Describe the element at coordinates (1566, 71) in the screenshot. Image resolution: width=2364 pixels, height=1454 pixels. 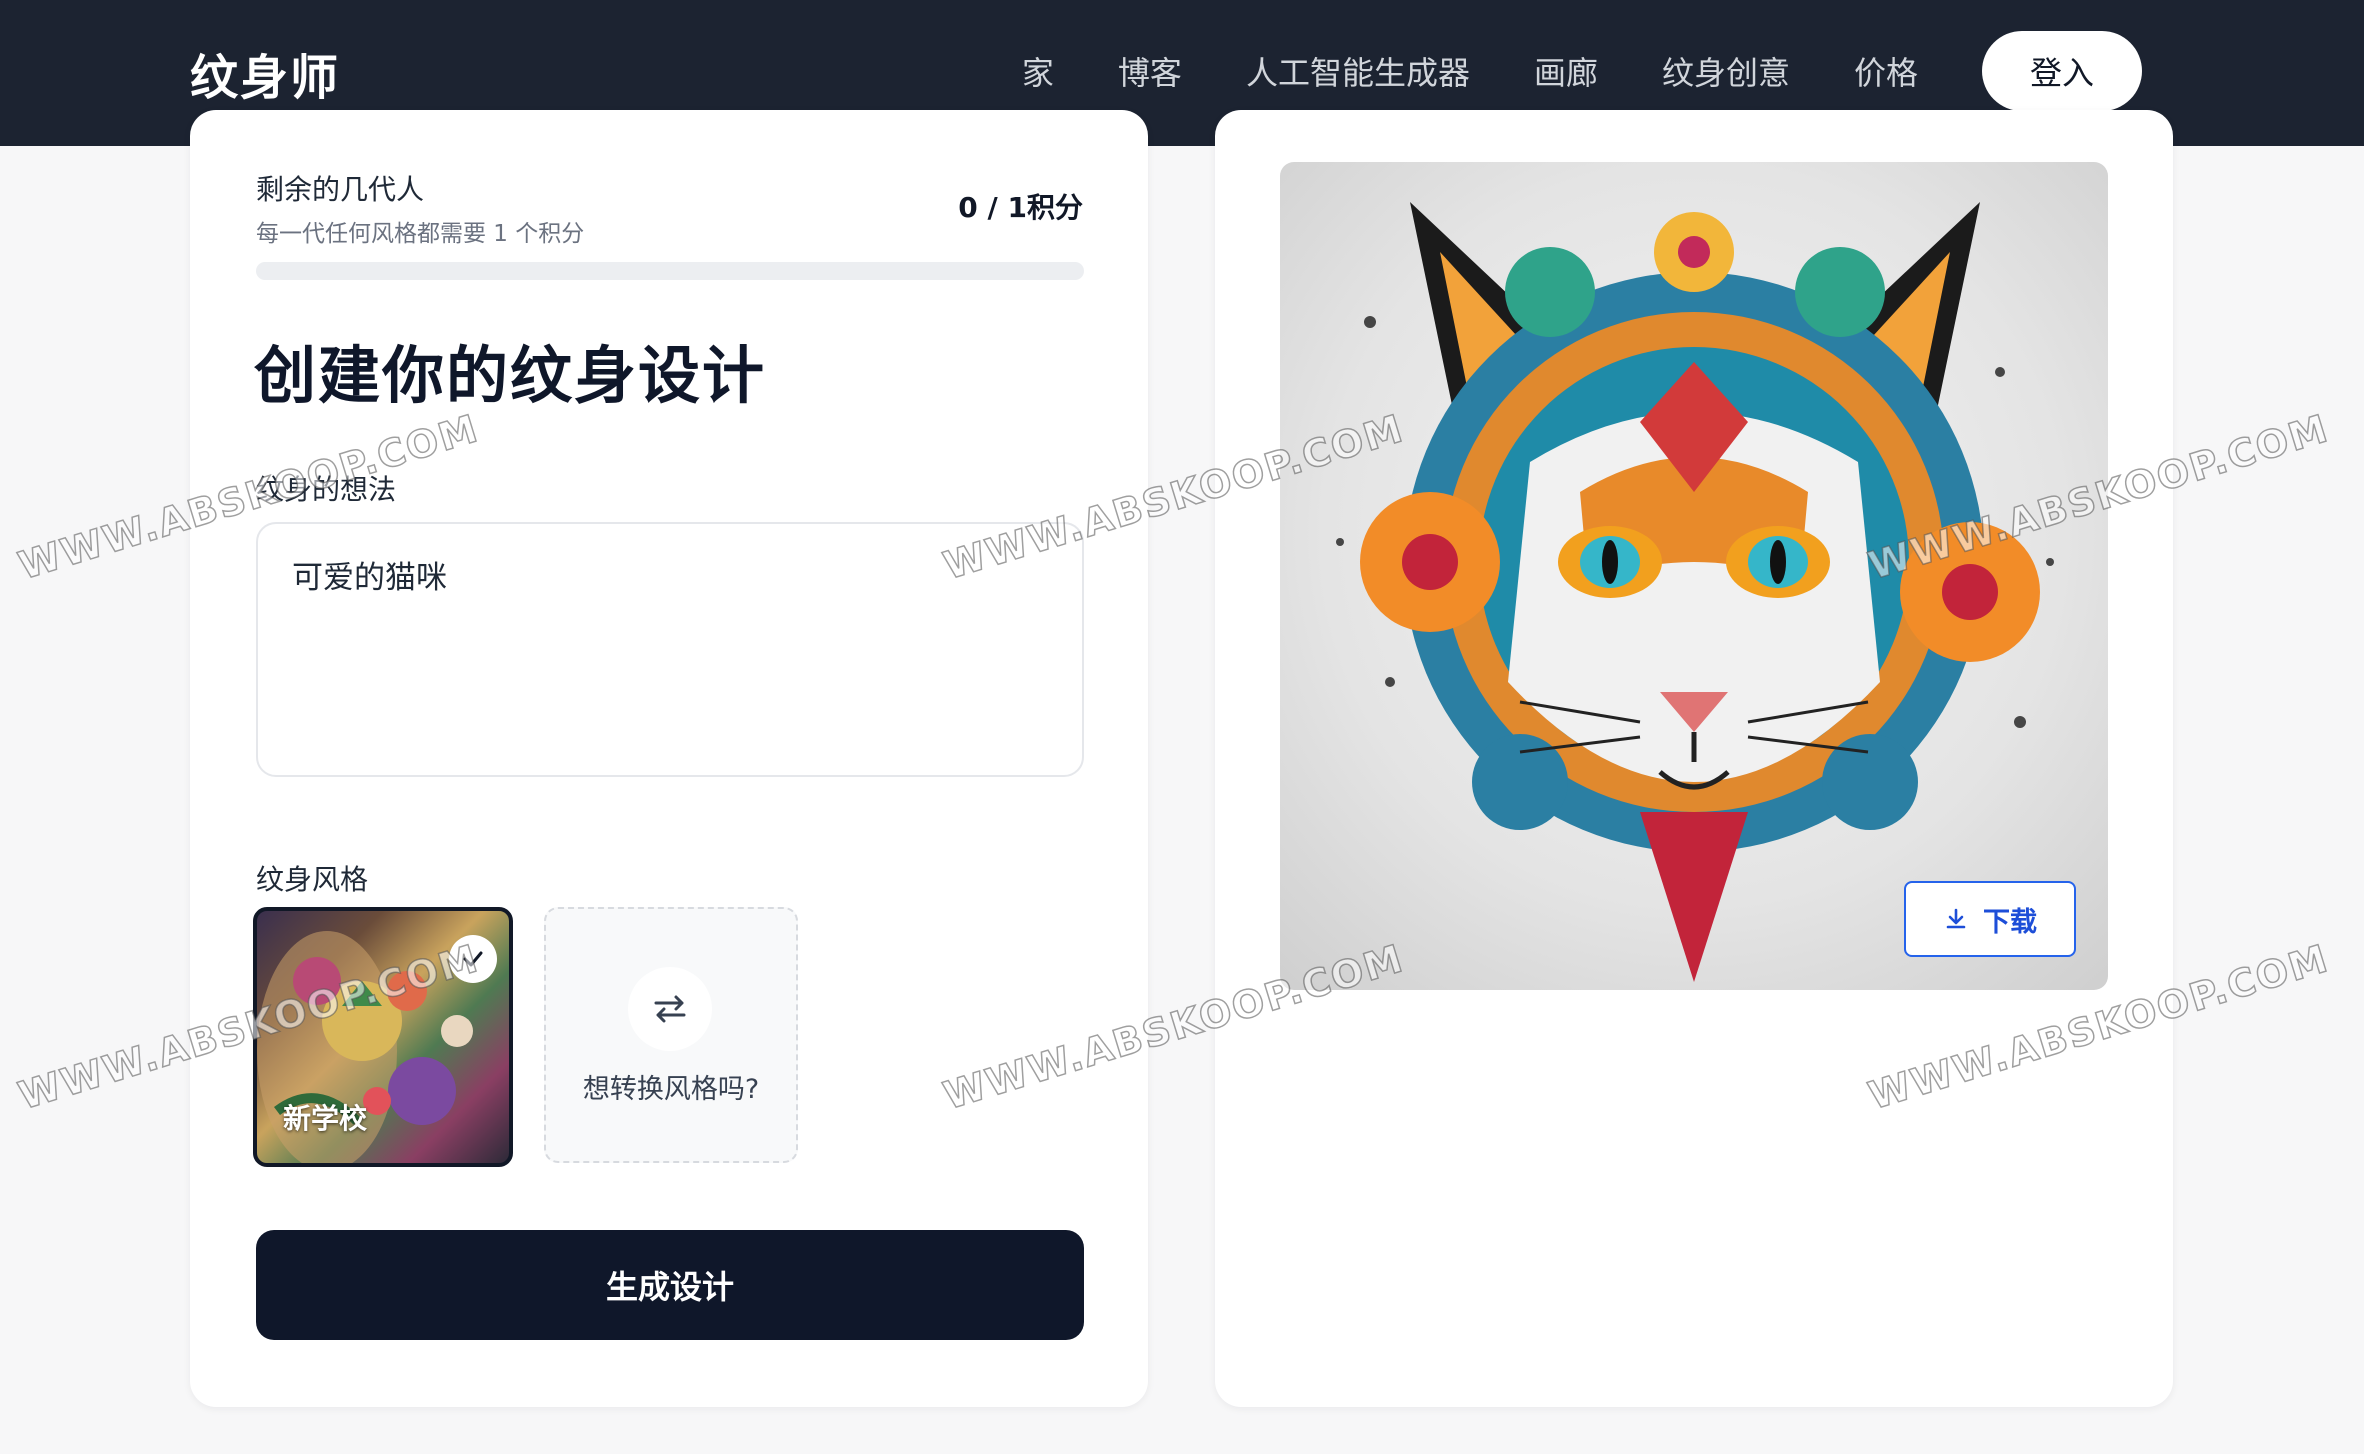
I see `nav-link-gallery: 画廊` at that location.